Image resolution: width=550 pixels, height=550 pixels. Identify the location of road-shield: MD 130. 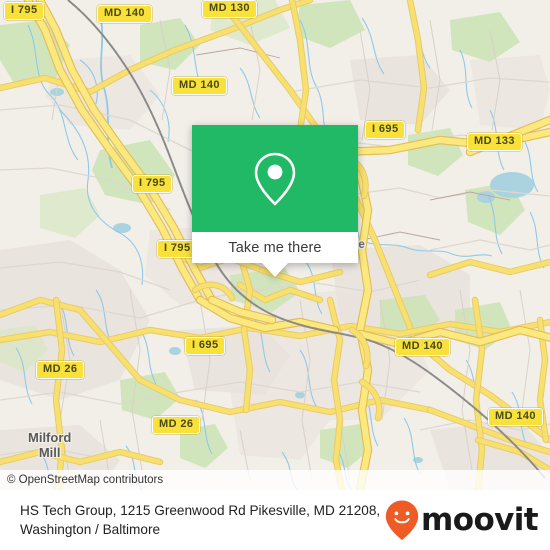
(229, 9).